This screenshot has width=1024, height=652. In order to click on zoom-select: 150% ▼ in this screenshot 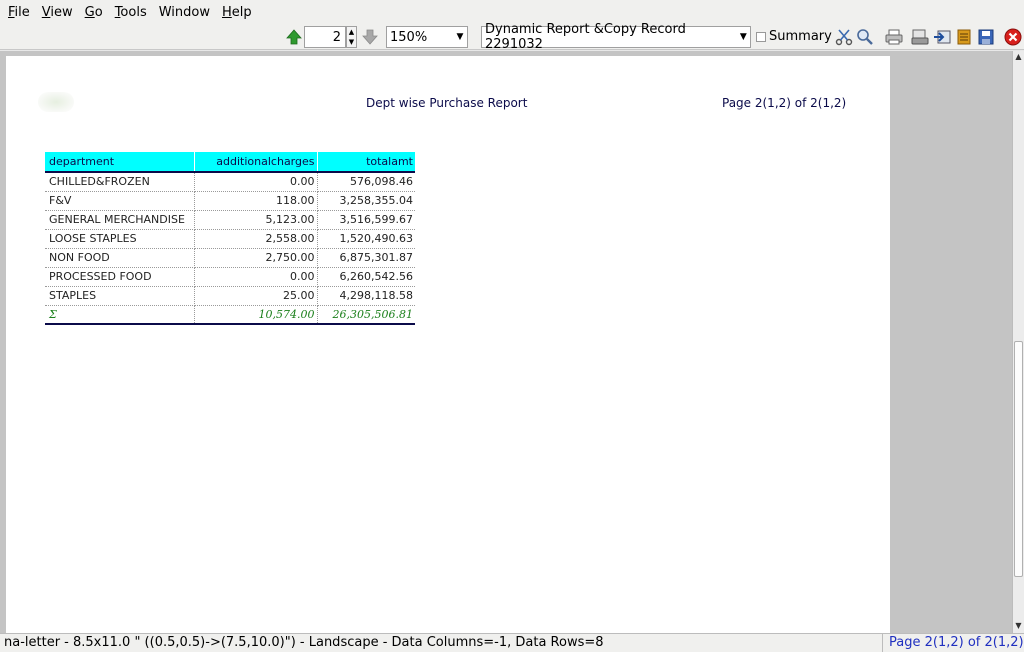, I will do `click(427, 37)`.